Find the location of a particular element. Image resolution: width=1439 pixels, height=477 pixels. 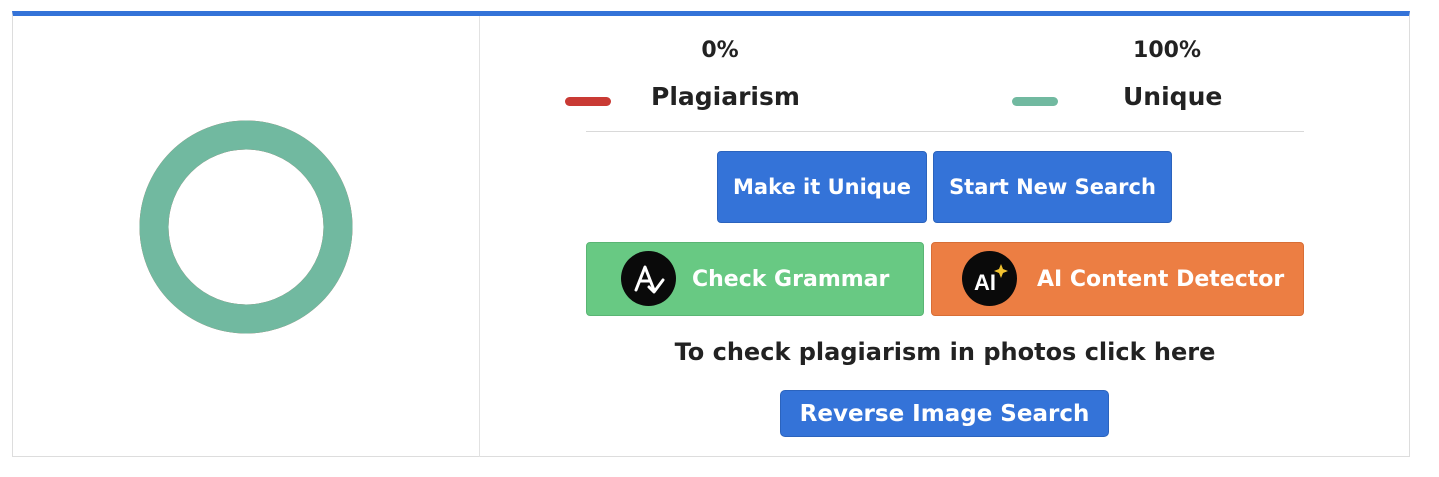

ai-content-detector-button: AI AI Content Detector is located at coordinates (1117, 279).